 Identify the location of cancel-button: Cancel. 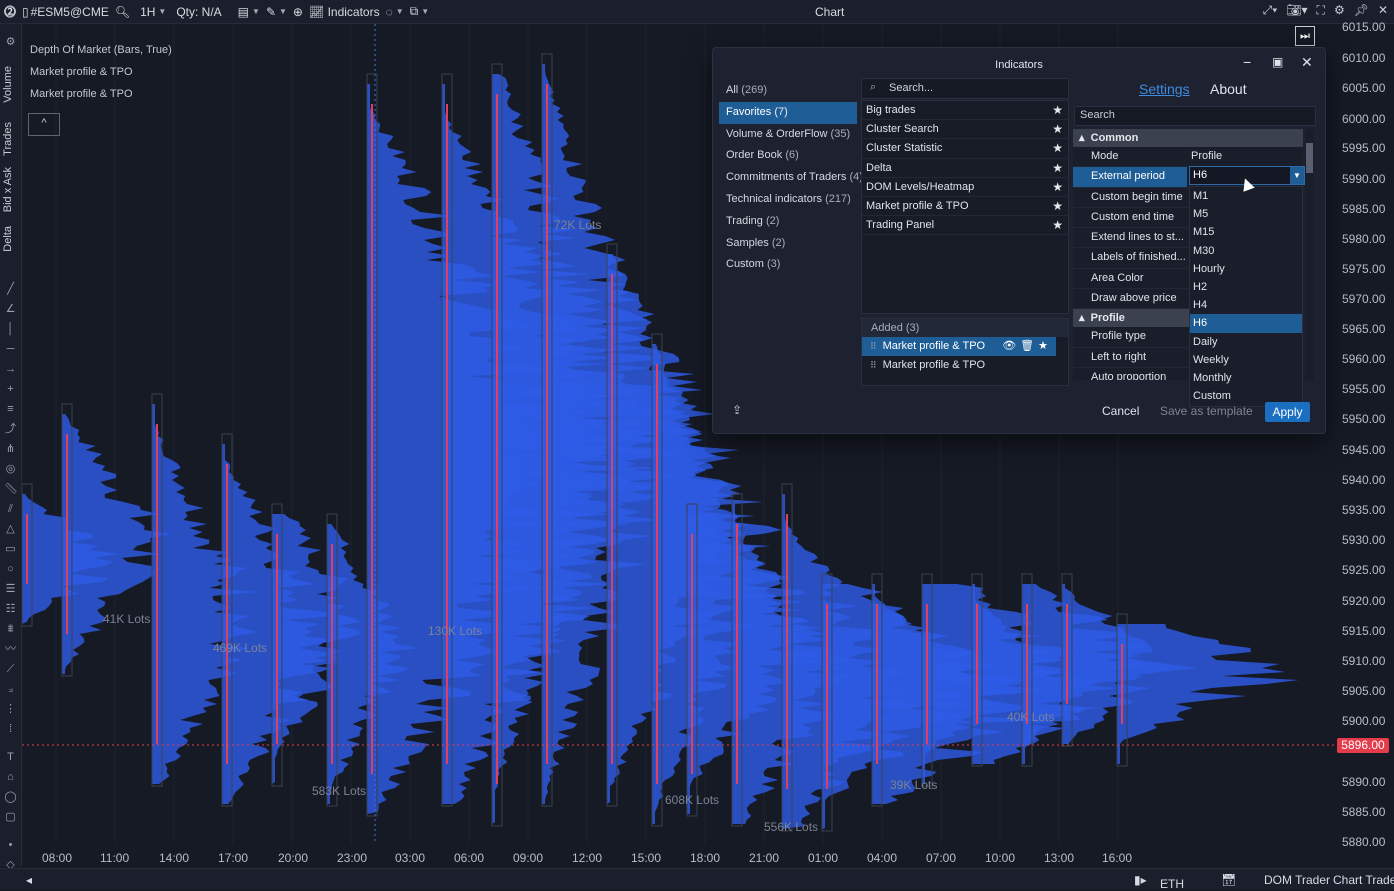
(1120, 411).